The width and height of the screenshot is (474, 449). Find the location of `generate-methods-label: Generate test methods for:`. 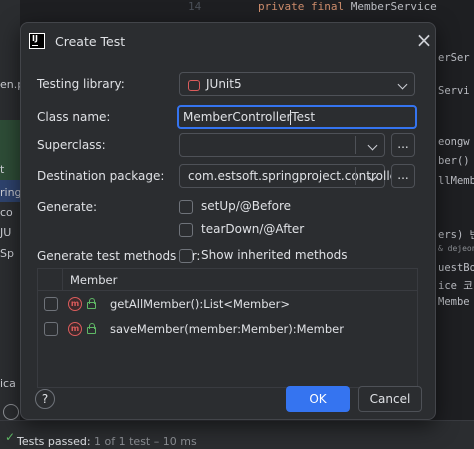

generate-methods-label: Generate test methods for: is located at coordinates (119, 256).